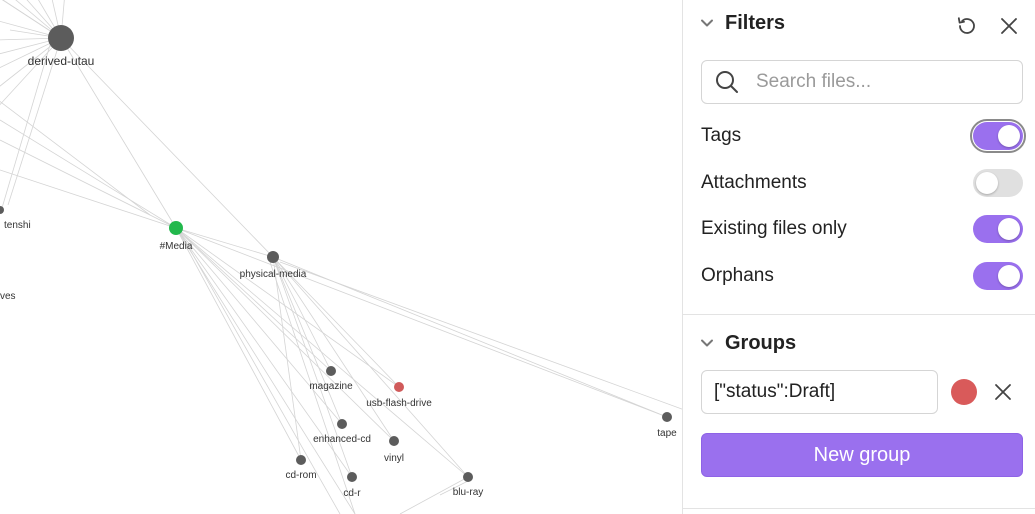  Describe the element at coordinates (399, 403) in the screenshot. I see `graph-node-label: usb-flash-drive` at that location.